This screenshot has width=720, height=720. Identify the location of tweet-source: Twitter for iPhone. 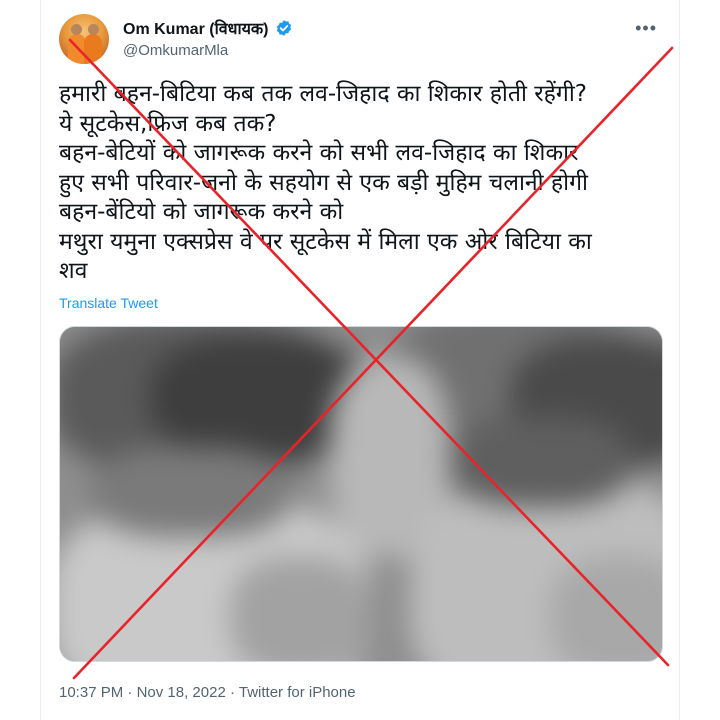
(297, 692).